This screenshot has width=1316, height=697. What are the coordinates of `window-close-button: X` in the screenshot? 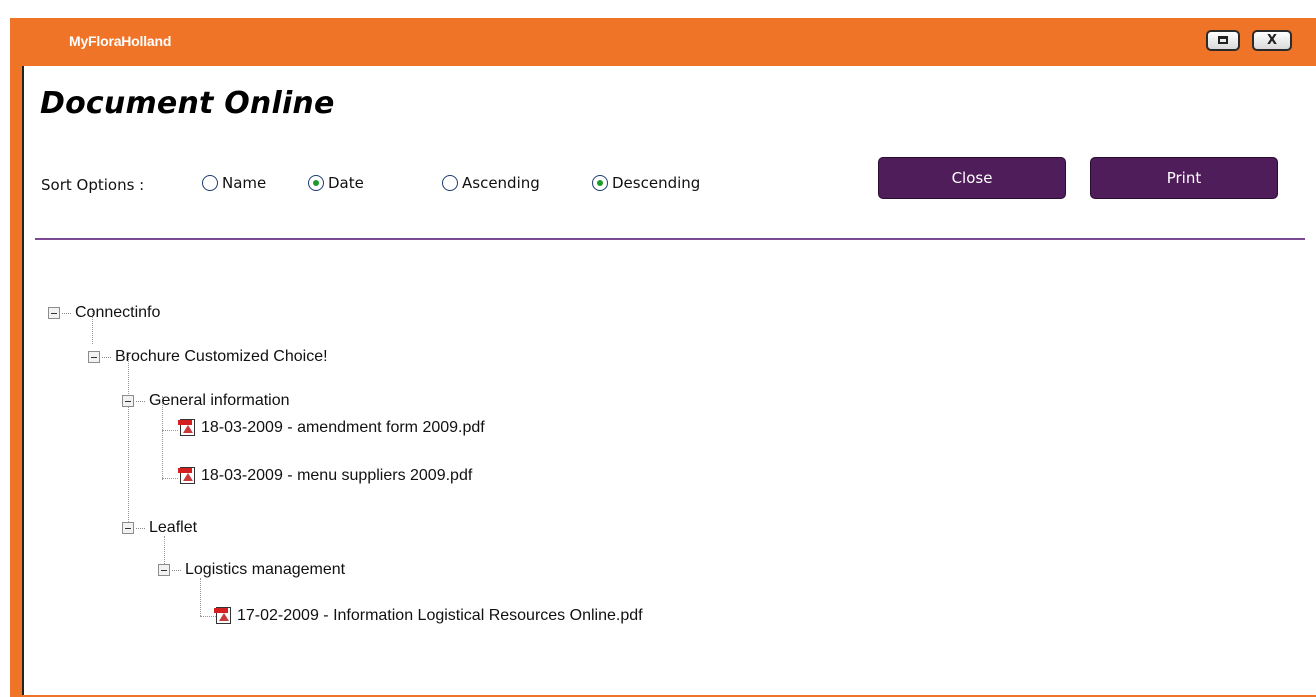 It's located at (1272, 40).